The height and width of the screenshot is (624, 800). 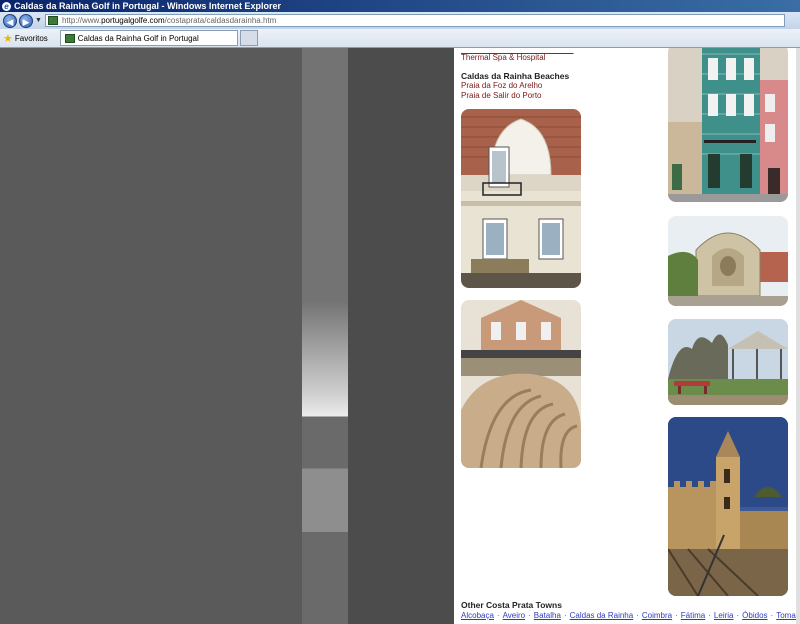 What do you see at coordinates (401, 336) in the screenshot?
I see `blank-pane-middle` at bounding box center [401, 336].